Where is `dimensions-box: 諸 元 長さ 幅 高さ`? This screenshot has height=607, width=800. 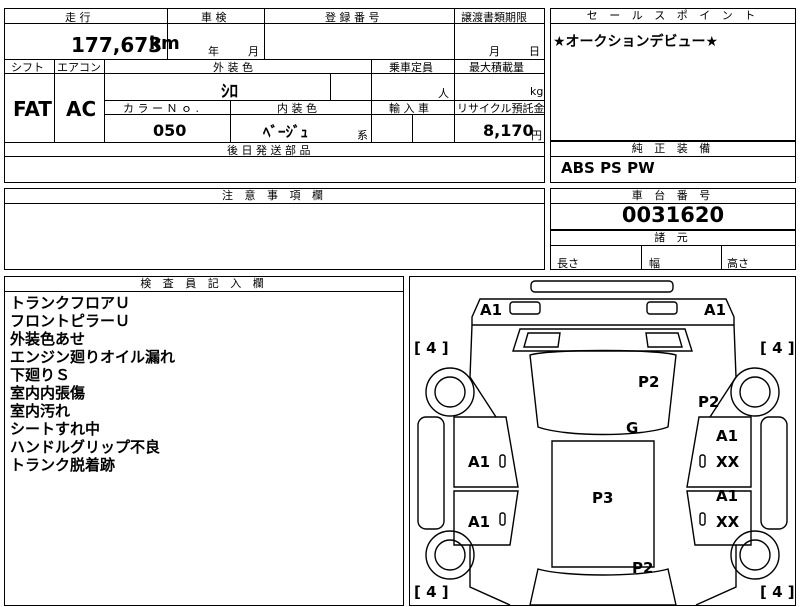 dimensions-box: 諸 元 長さ 幅 高さ is located at coordinates (673, 250).